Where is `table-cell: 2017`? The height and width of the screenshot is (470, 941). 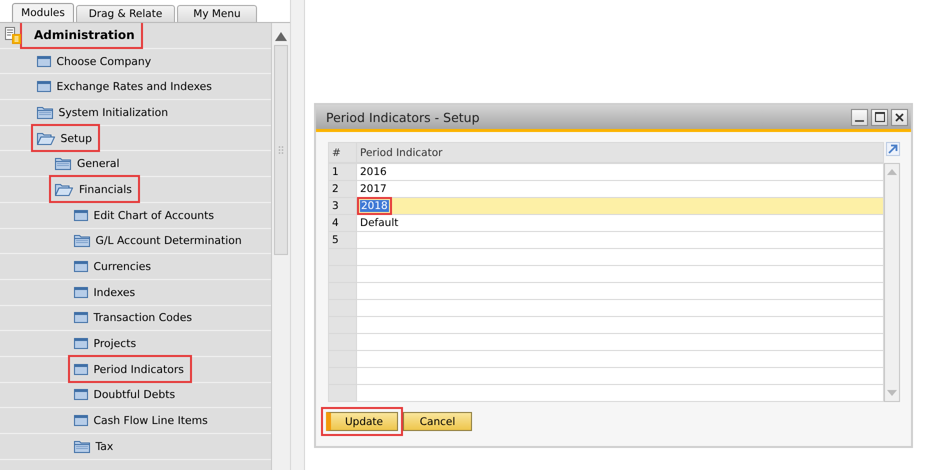 table-cell: 2017 is located at coordinates (620, 189).